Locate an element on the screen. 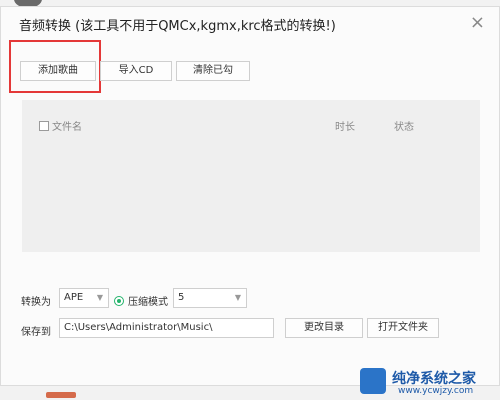 The image size is (500, 400). add-song-button: 添加歌曲 is located at coordinates (58, 71).